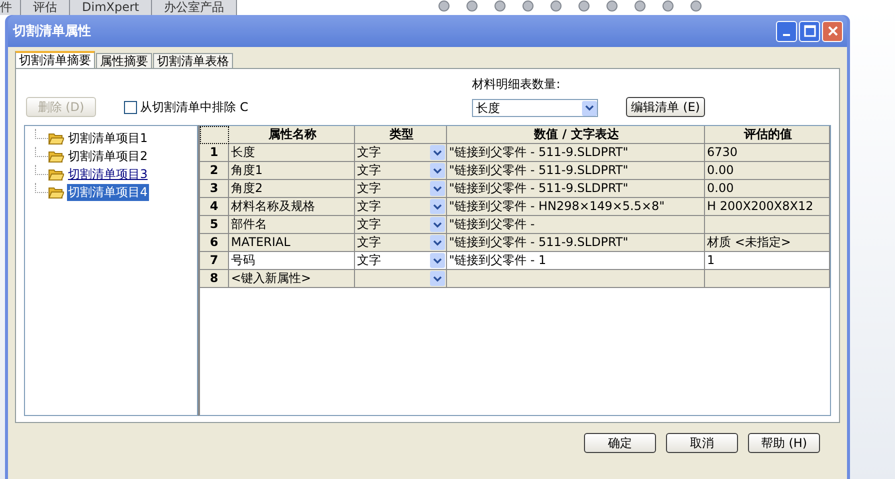  I want to click on table-cell: <键入新属性>, so click(292, 279).